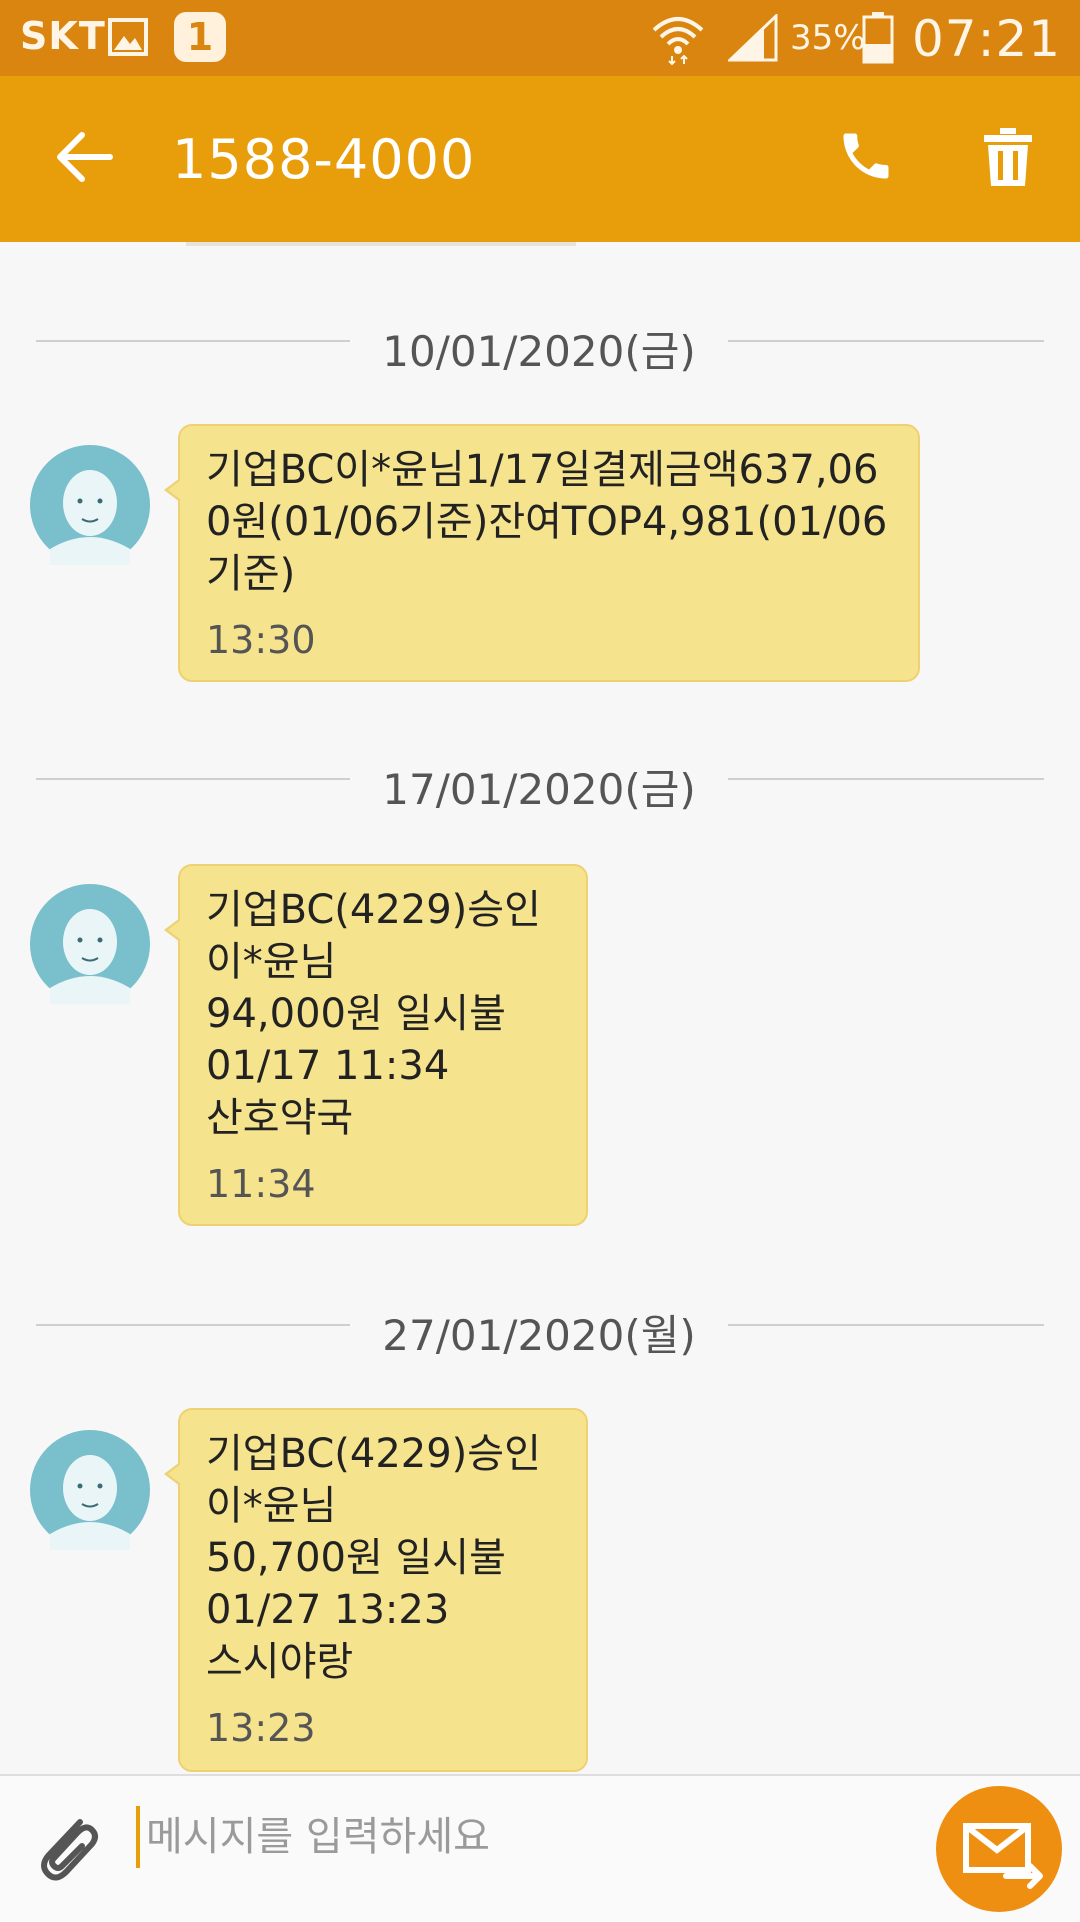 The width and height of the screenshot is (1080, 1922). I want to click on message-input, so click(522, 1837).